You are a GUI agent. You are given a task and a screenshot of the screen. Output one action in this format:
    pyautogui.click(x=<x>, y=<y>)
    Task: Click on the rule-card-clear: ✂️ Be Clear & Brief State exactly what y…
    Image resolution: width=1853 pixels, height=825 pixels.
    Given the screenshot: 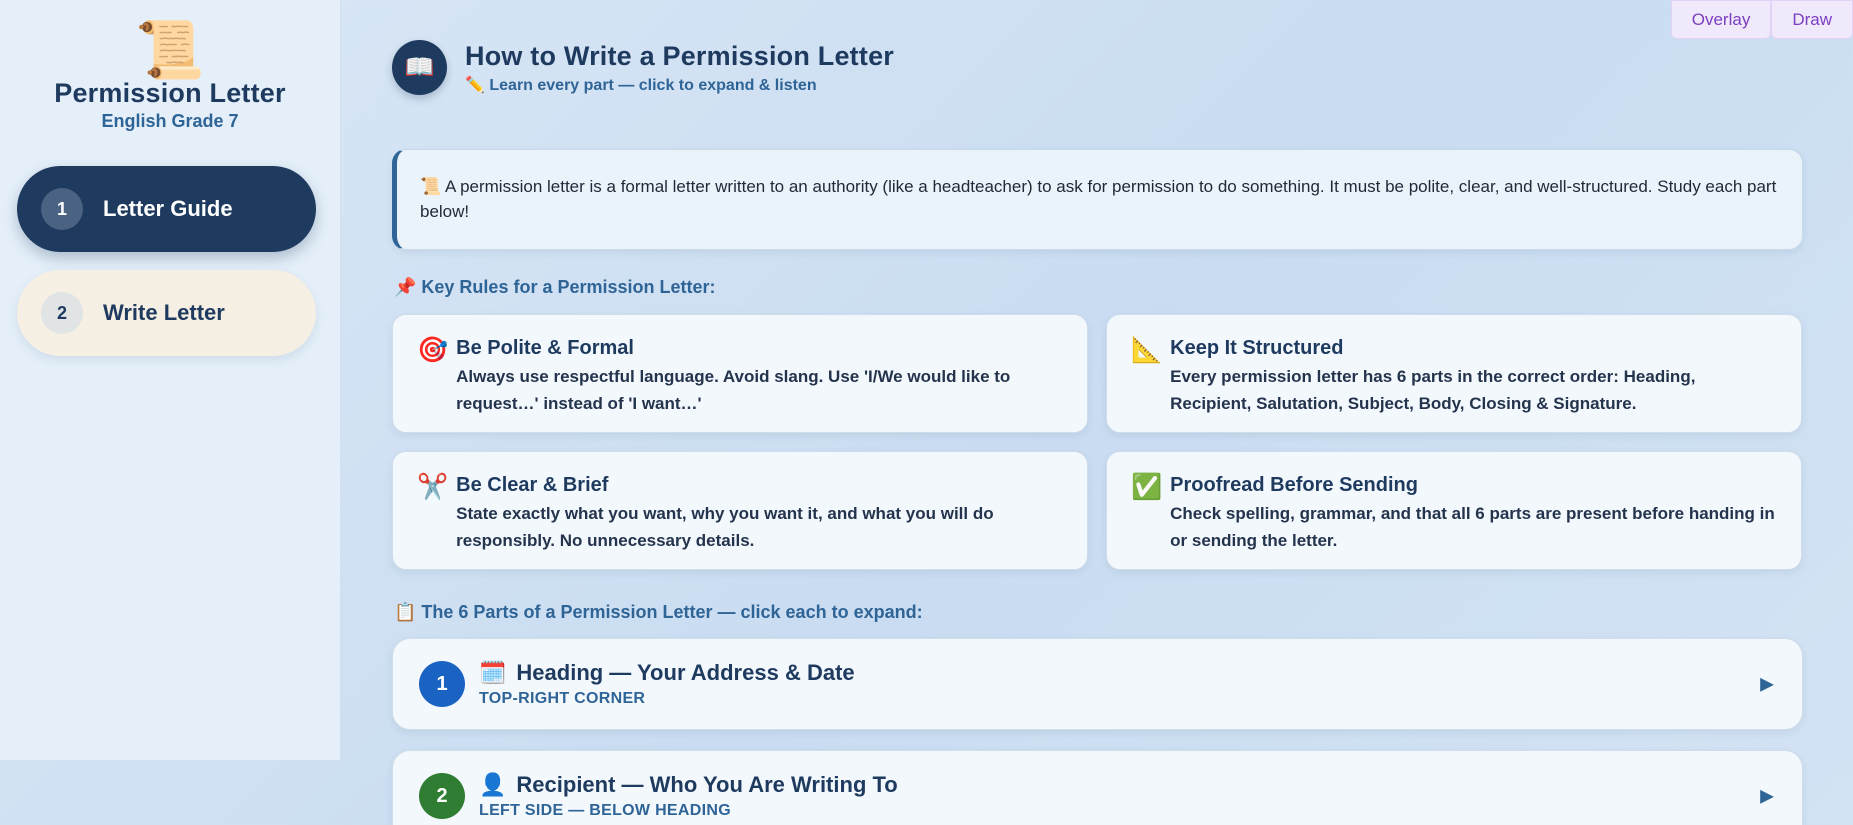 What is the action you would take?
    pyautogui.click(x=740, y=510)
    